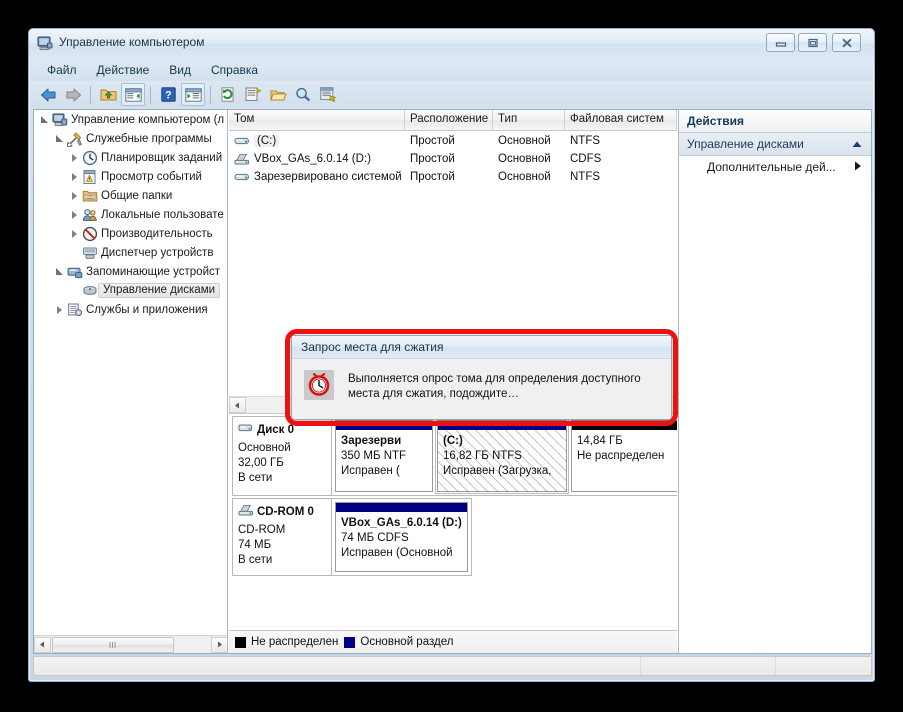  What do you see at coordinates (282, 456) in the screenshot?
I see `disk-info-panel: Диск 0 Основной 32,00 ГБ В сети` at bounding box center [282, 456].